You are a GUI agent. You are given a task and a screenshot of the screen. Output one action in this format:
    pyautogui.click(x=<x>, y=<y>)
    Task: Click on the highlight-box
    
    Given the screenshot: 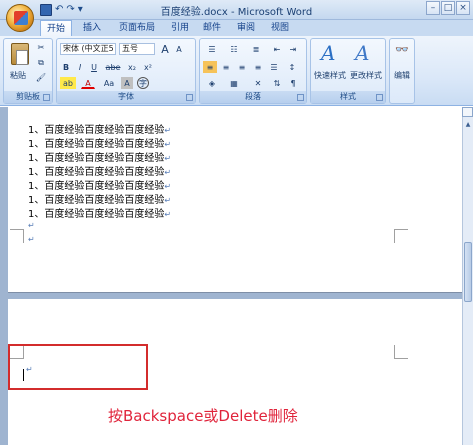 What is the action you would take?
    pyautogui.click(x=78, y=367)
    